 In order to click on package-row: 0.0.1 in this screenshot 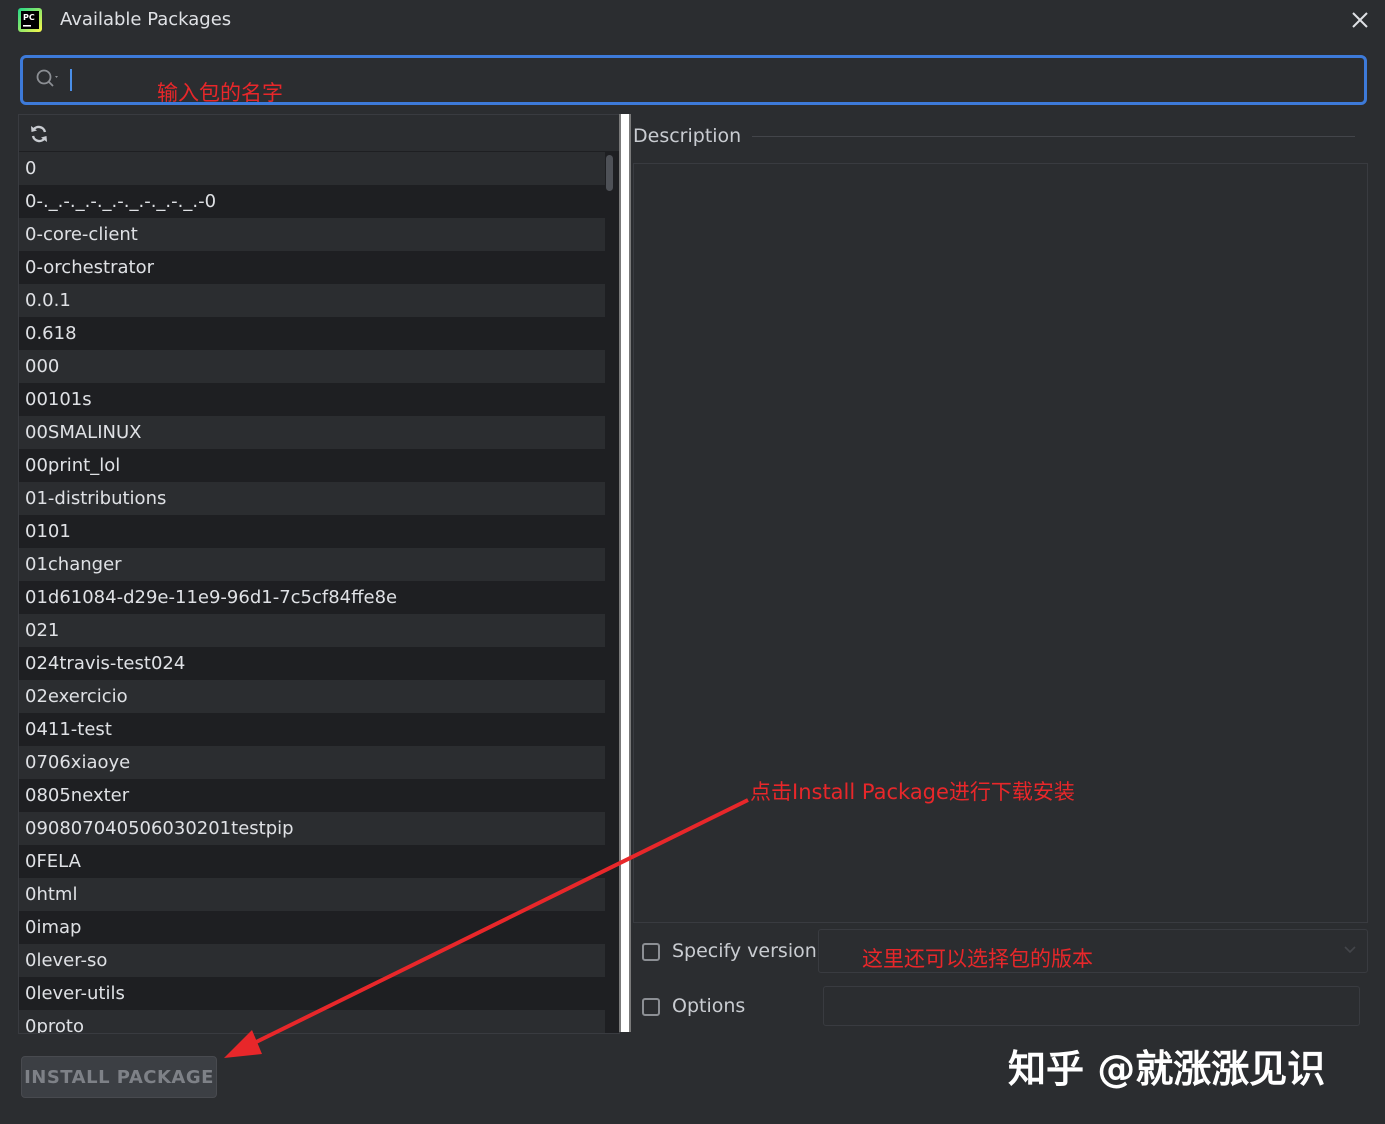, I will do `click(312, 300)`.